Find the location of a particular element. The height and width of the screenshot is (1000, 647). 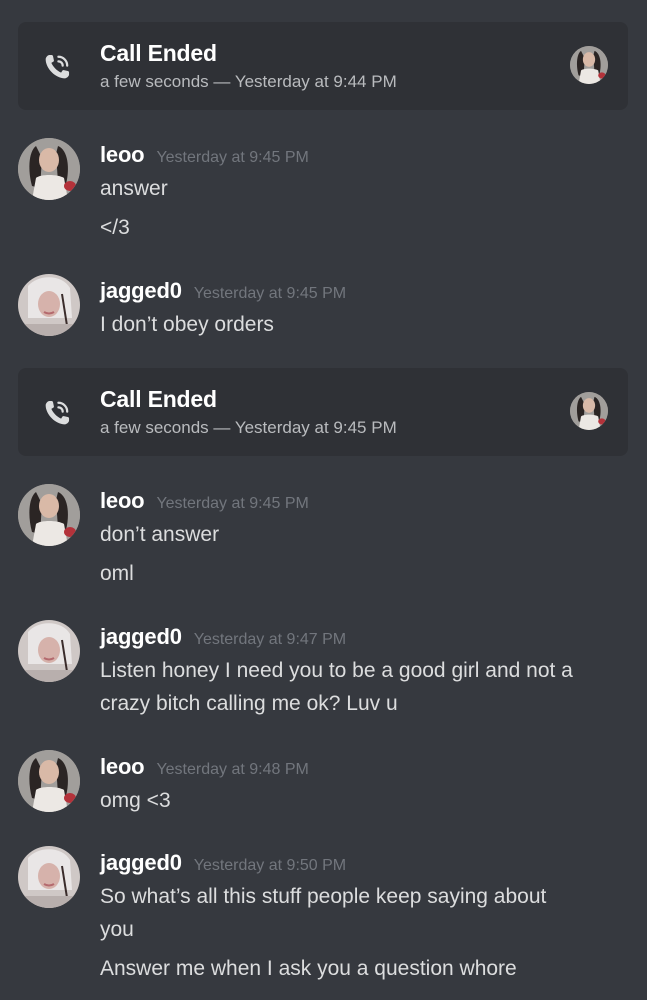

username: leoo Yesterday at 9:48 PM is located at coordinates (204, 767).